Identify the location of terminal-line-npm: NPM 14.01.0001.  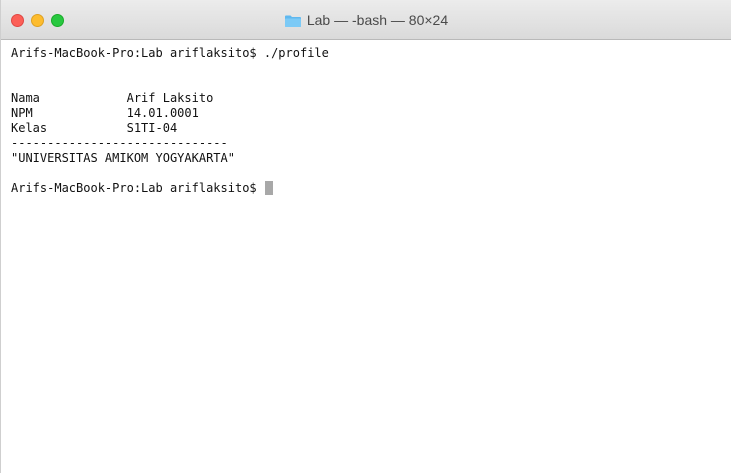
(105, 113).